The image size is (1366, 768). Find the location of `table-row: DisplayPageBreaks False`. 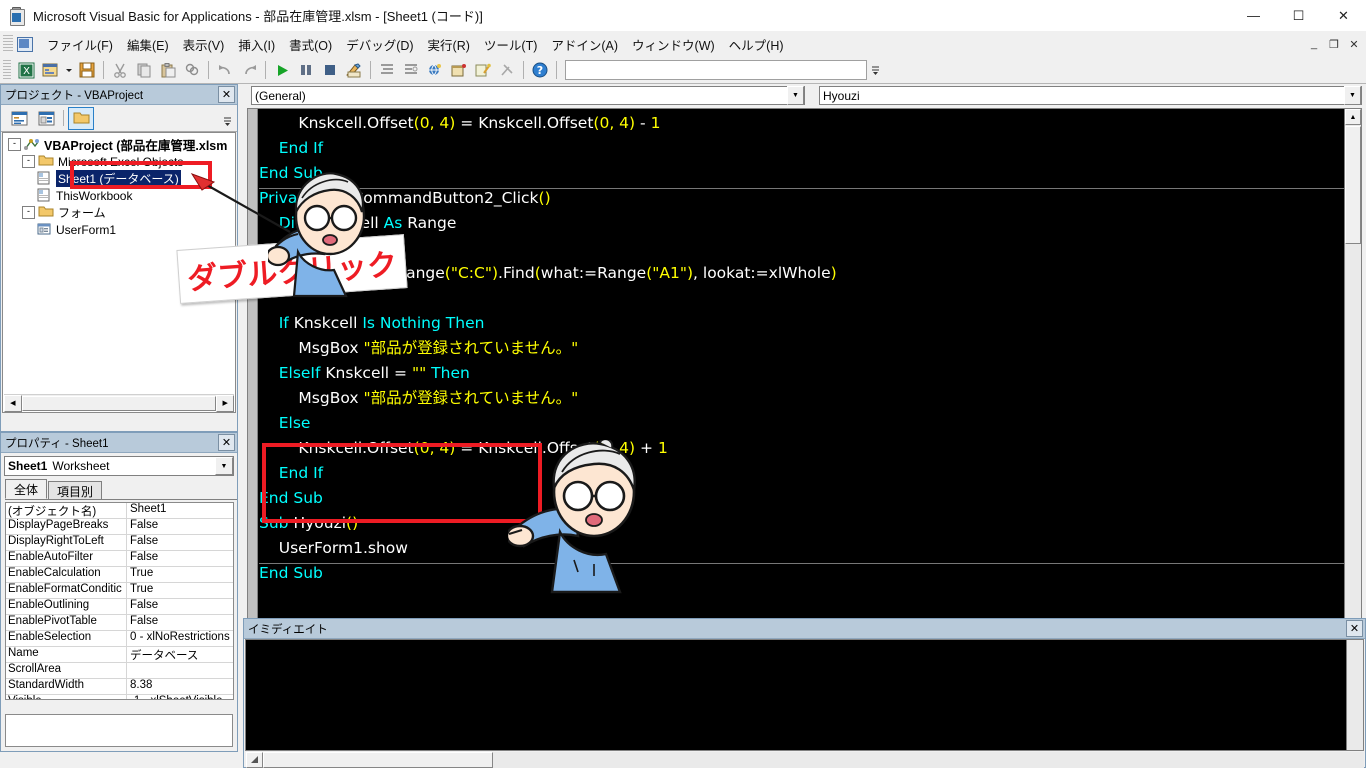

table-row: DisplayPageBreaks False is located at coordinates (119, 527).